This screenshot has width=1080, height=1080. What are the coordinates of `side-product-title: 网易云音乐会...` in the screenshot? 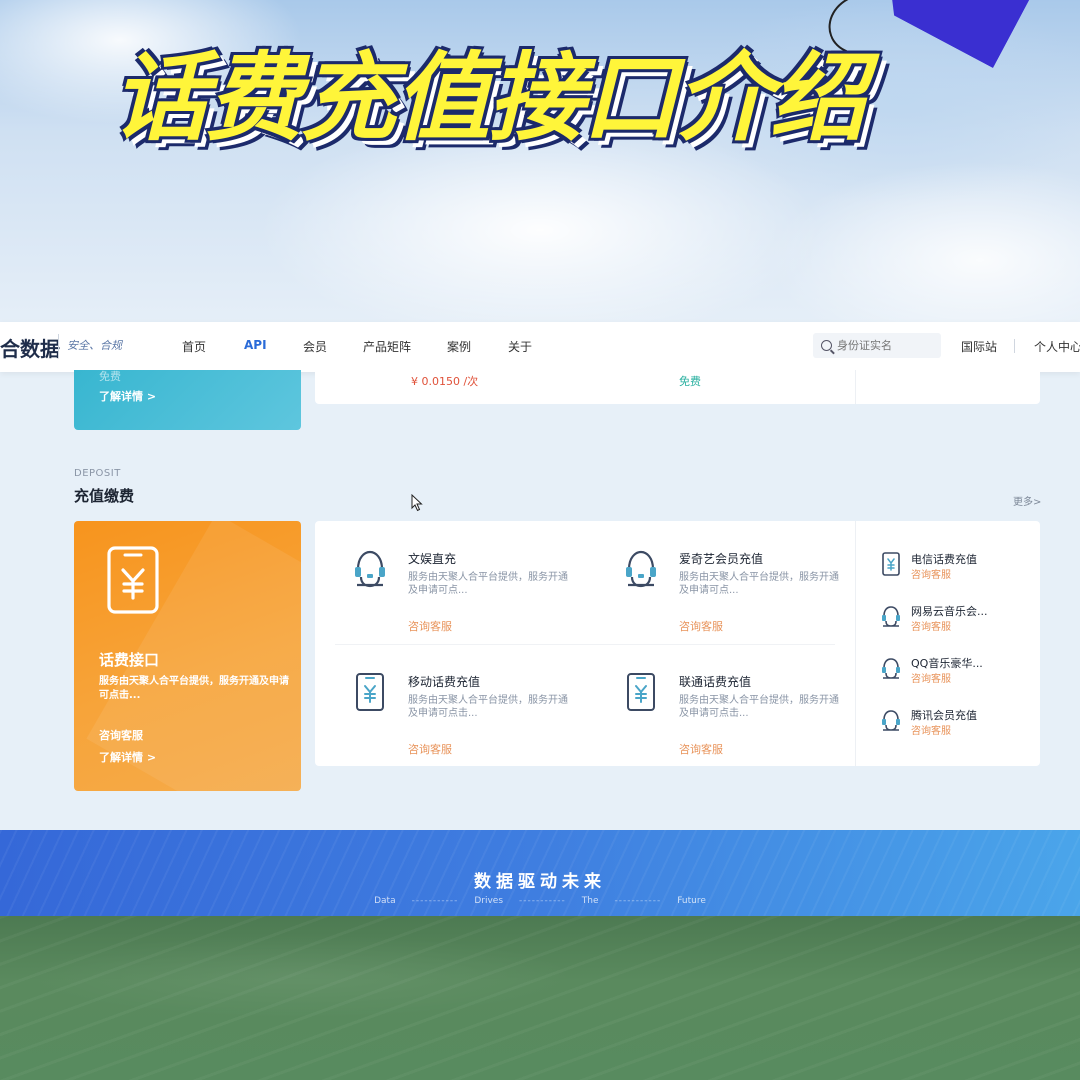 It's located at (949, 611).